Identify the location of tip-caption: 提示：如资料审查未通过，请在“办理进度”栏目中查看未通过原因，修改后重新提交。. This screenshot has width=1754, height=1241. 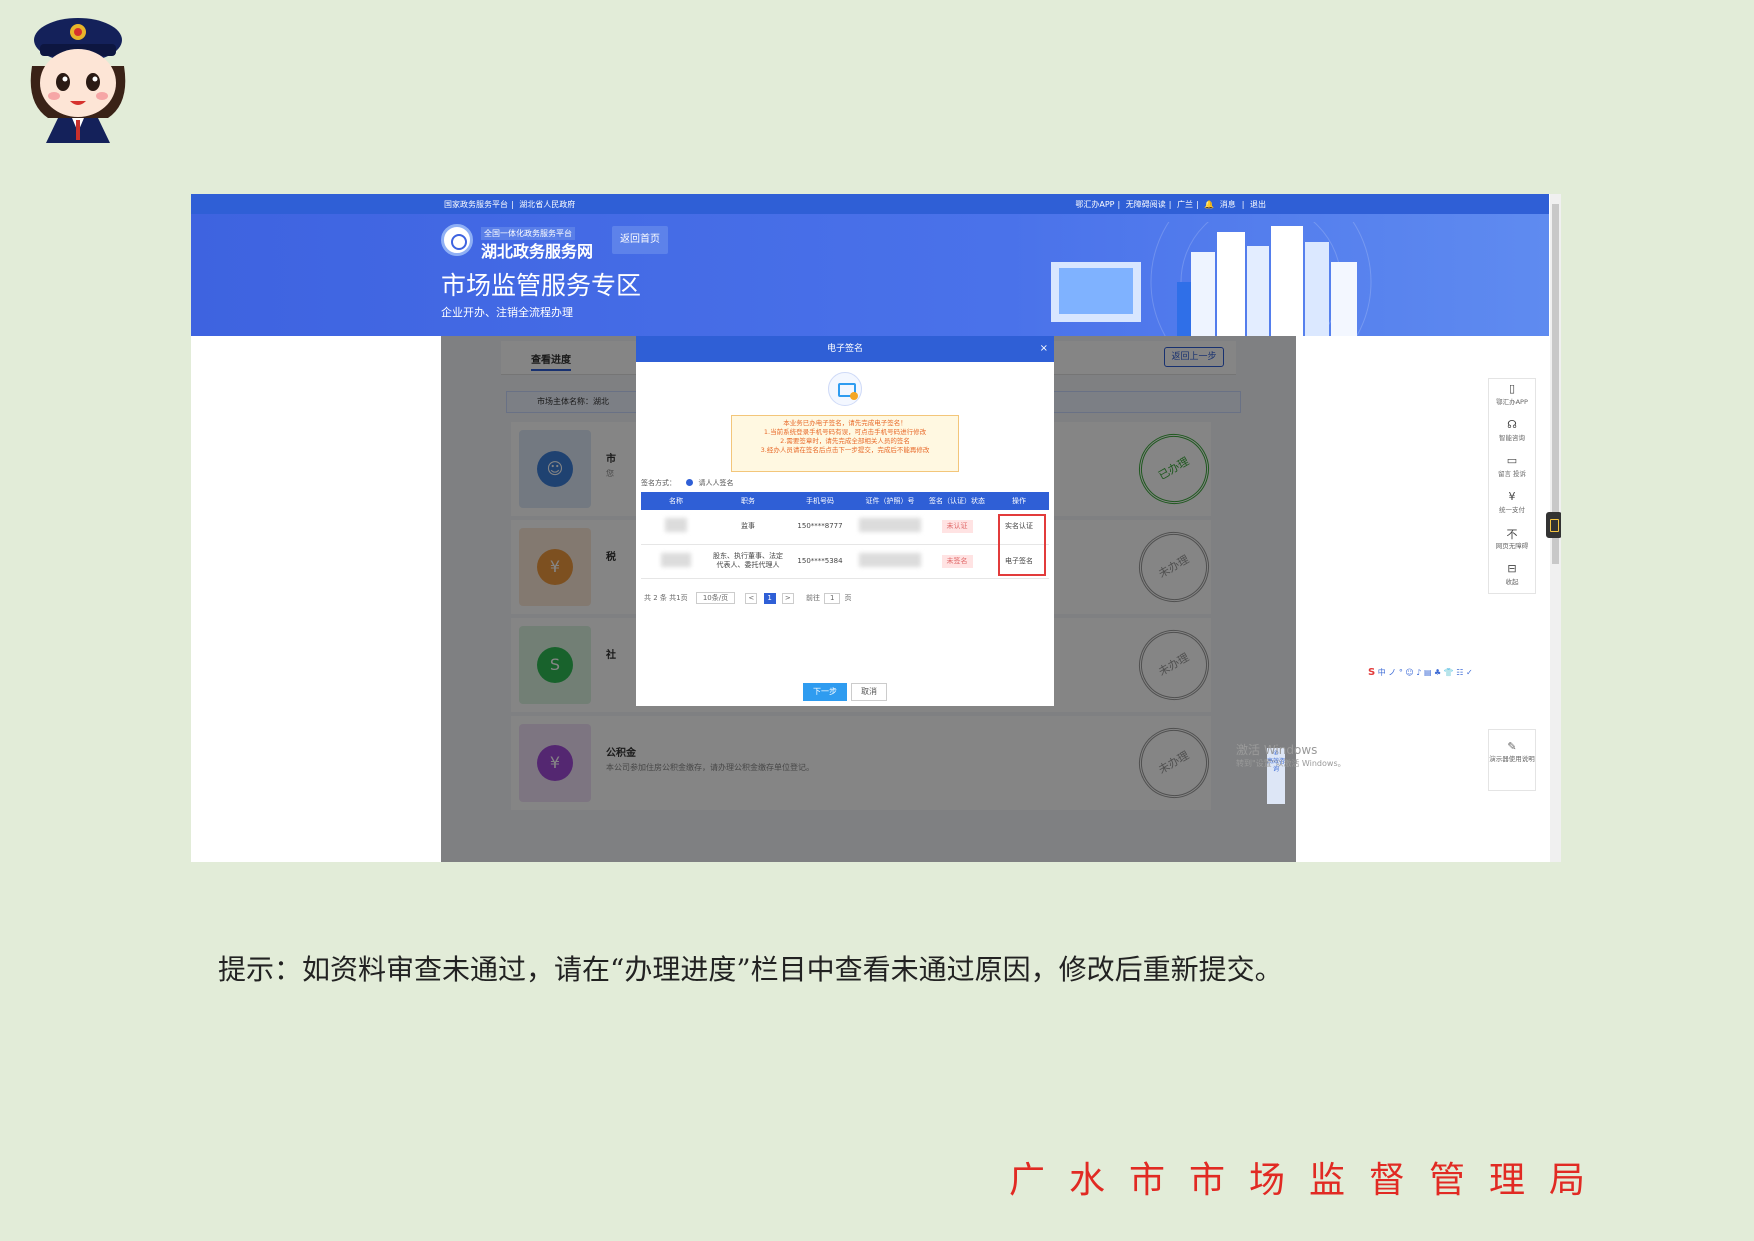
(750, 969).